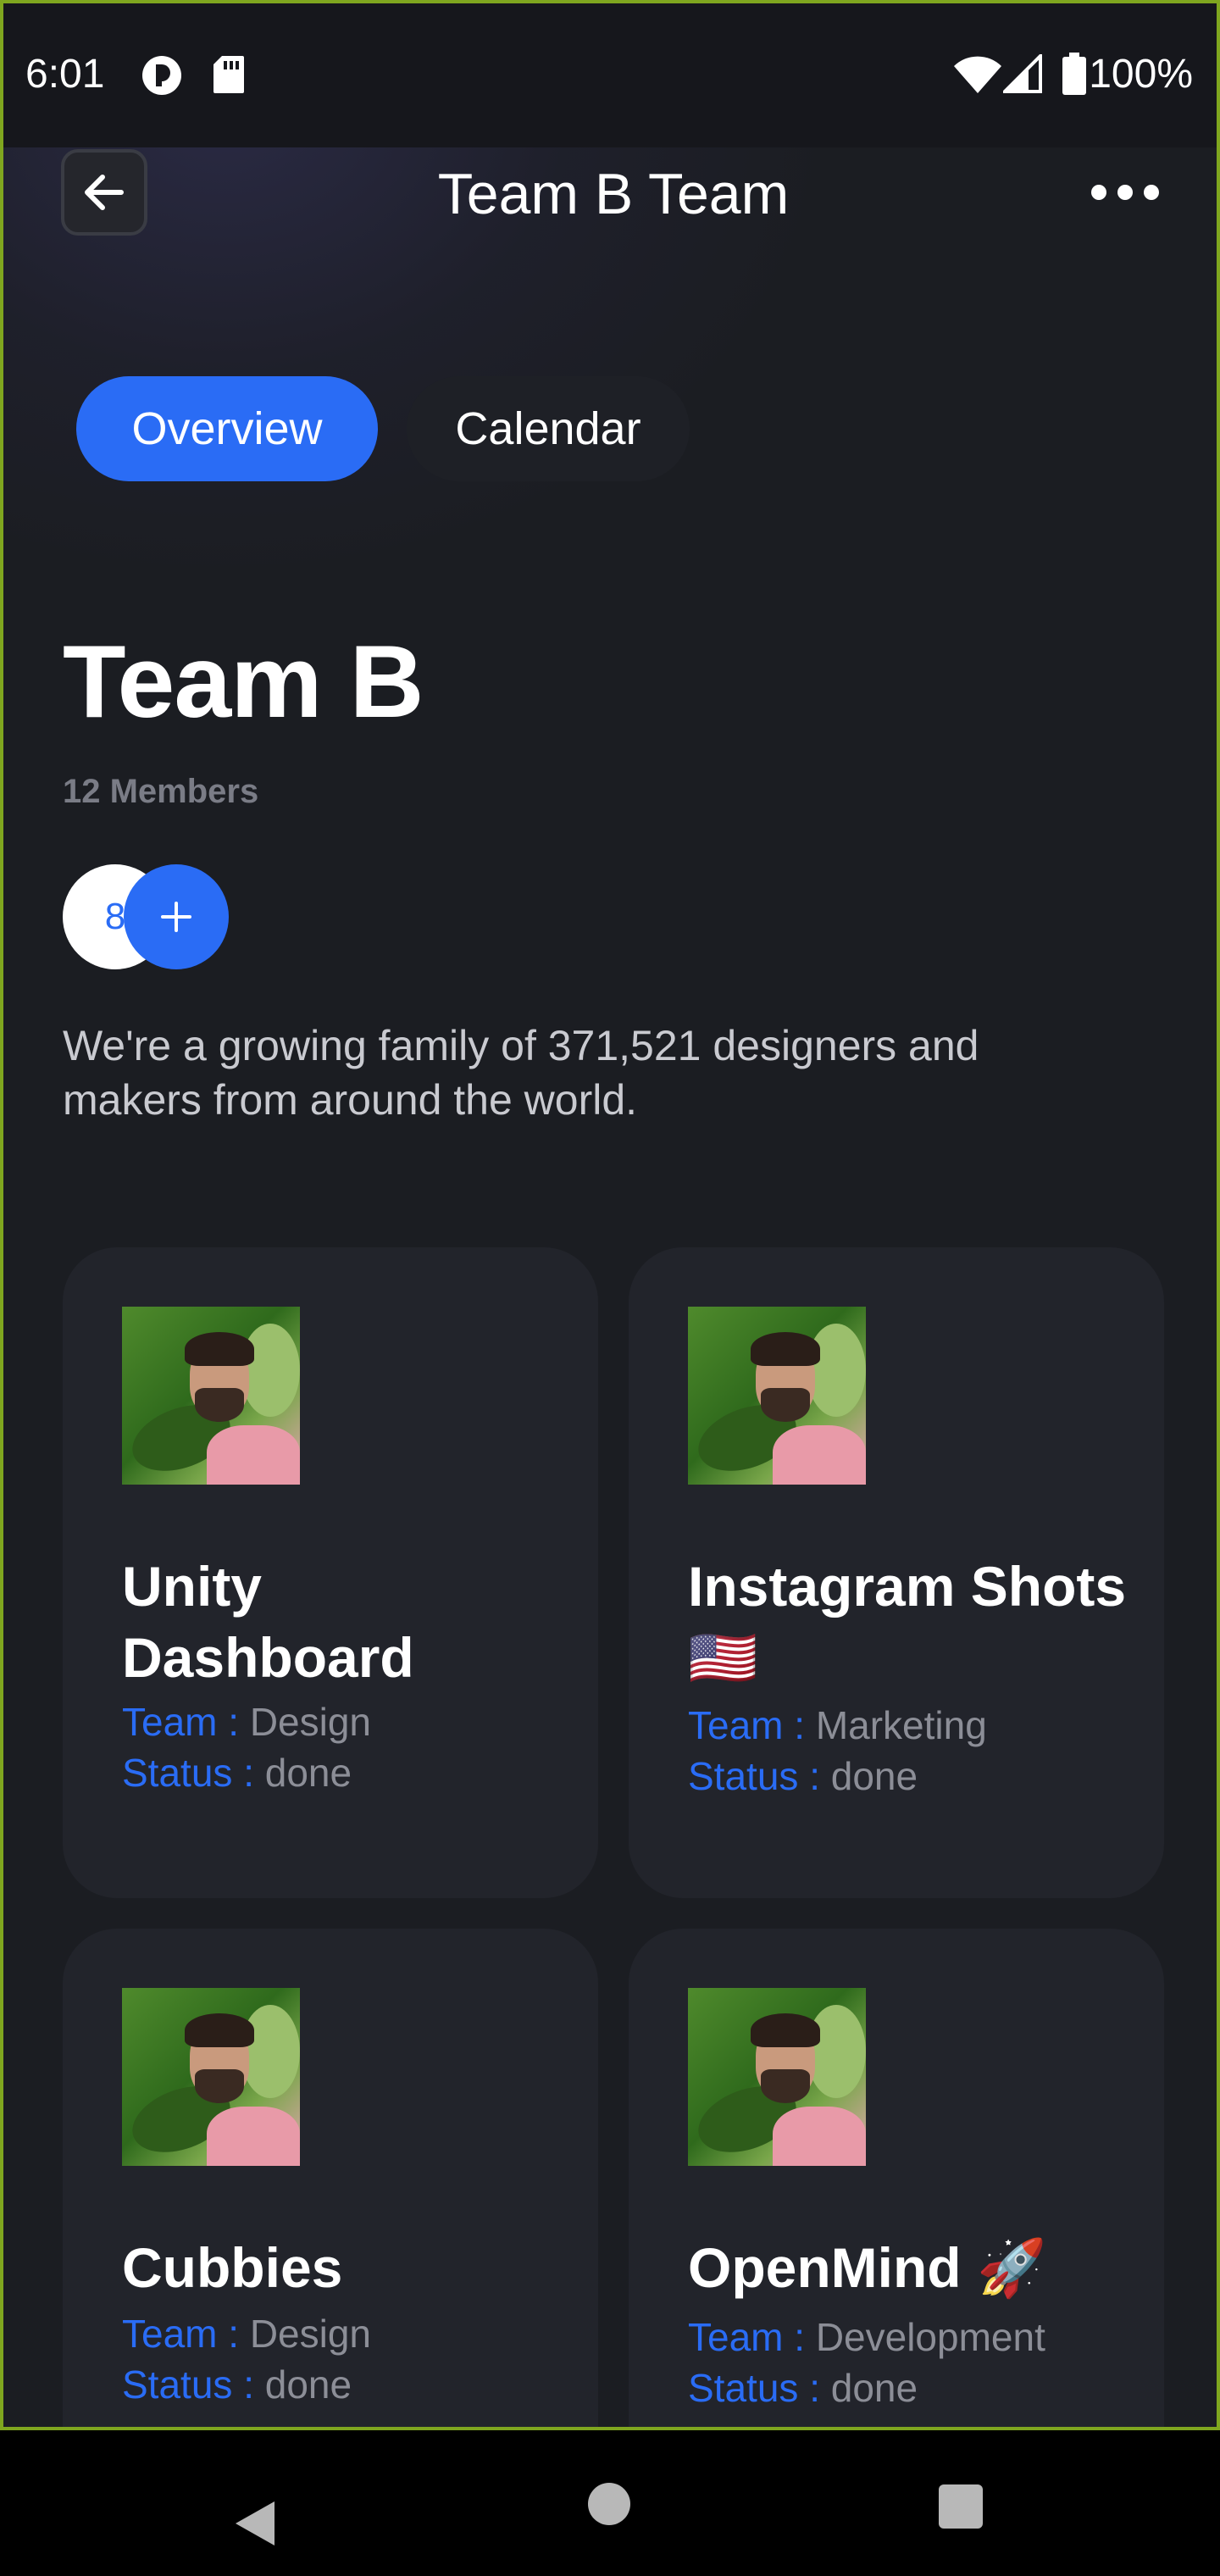 The width and height of the screenshot is (1220, 2576). What do you see at coordinates (229, 74) in the screenshot?
I see `sd-card-icon` at bounding box center [229, 74].